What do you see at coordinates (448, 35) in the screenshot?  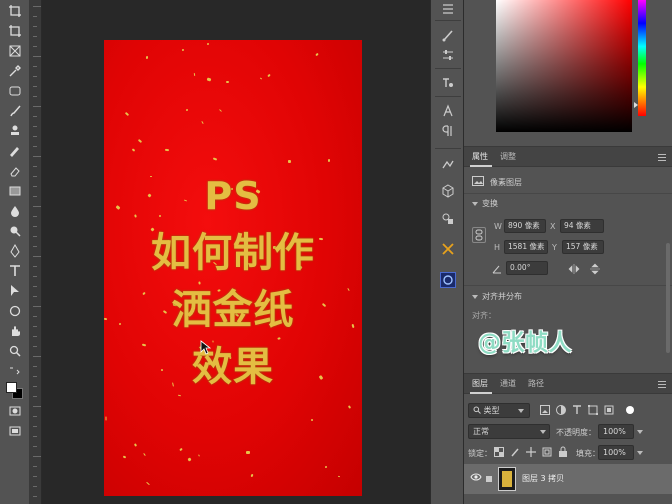 I see `brush-settings-icon` at bounding box center [448, 35].